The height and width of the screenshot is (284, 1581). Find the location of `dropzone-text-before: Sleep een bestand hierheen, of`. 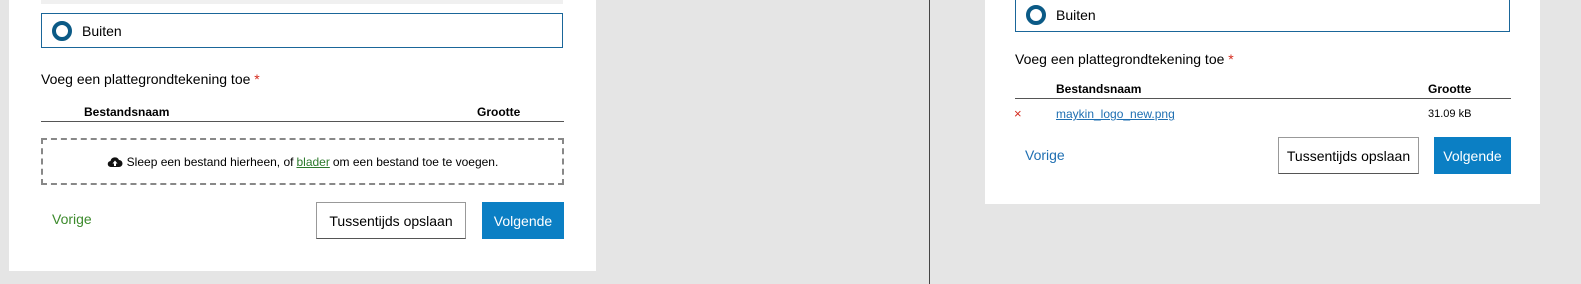

dropzone-text-before: Sleep een bestand hierheen, of is located at coordinates (210, 161).